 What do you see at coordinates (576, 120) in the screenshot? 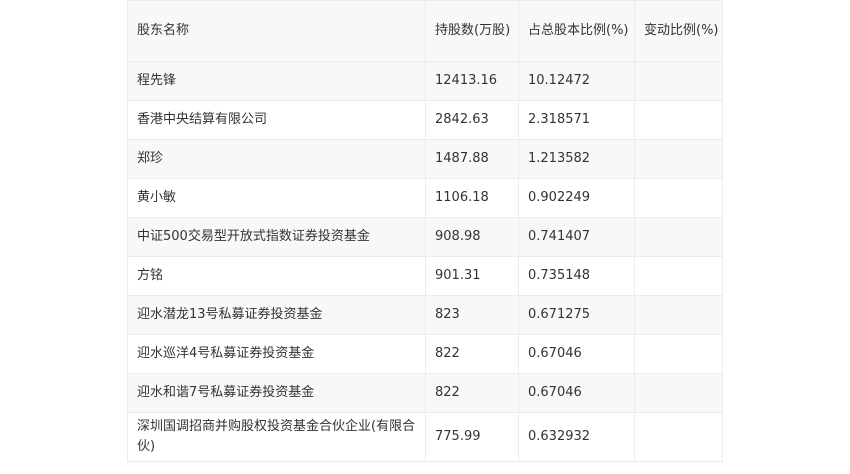
I see `cell-ratio: 2.318571` at bounding box center [576, 120].